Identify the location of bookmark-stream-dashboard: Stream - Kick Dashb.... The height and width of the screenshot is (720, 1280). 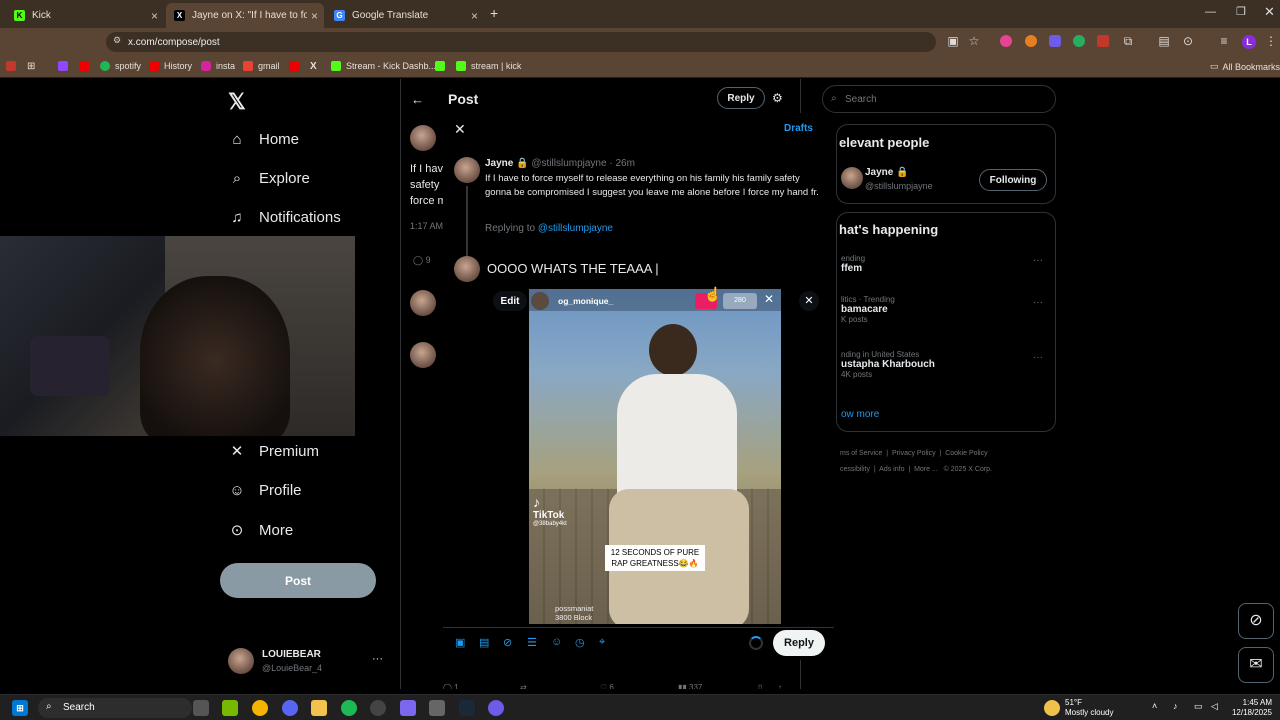
(383, 66).